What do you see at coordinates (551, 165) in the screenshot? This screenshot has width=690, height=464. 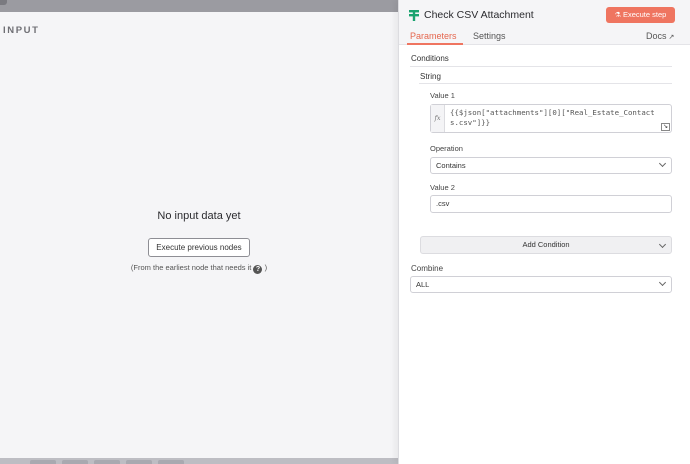 I see `operation-select: Contains` at bounding box center [551, 165].